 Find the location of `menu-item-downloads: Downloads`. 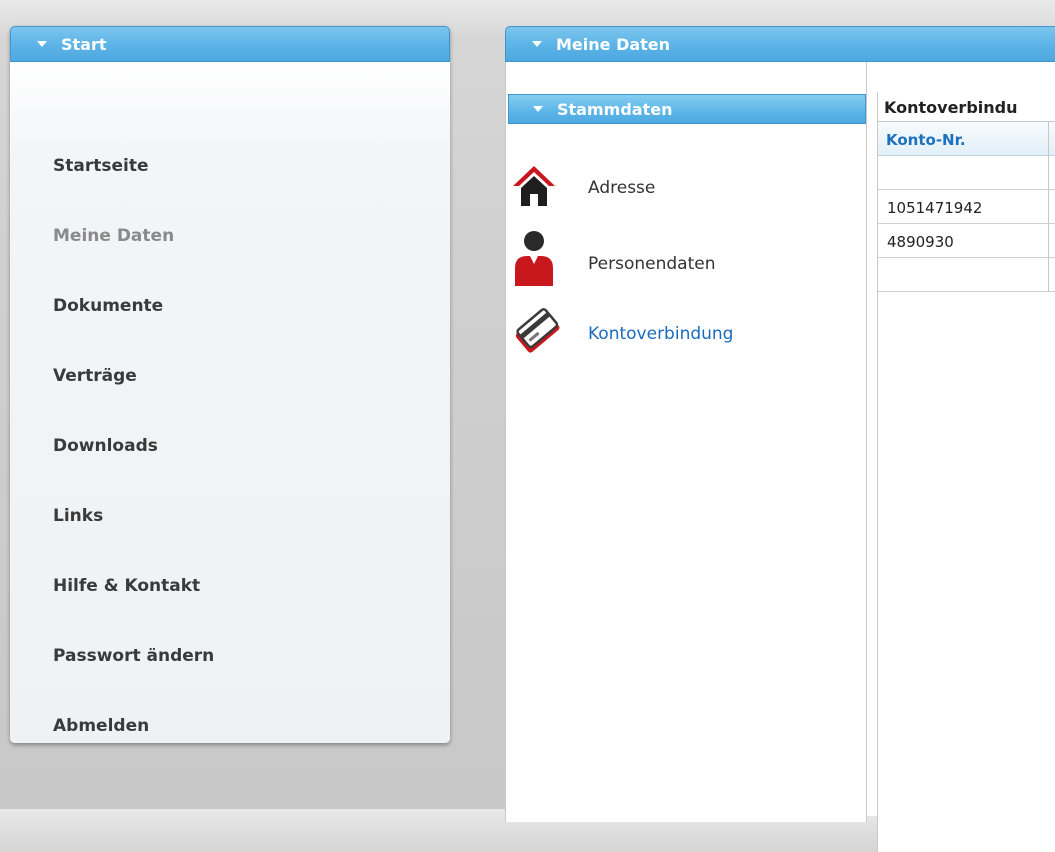

menu-item-downloads: Downloads is located at coordinates (105, 446).